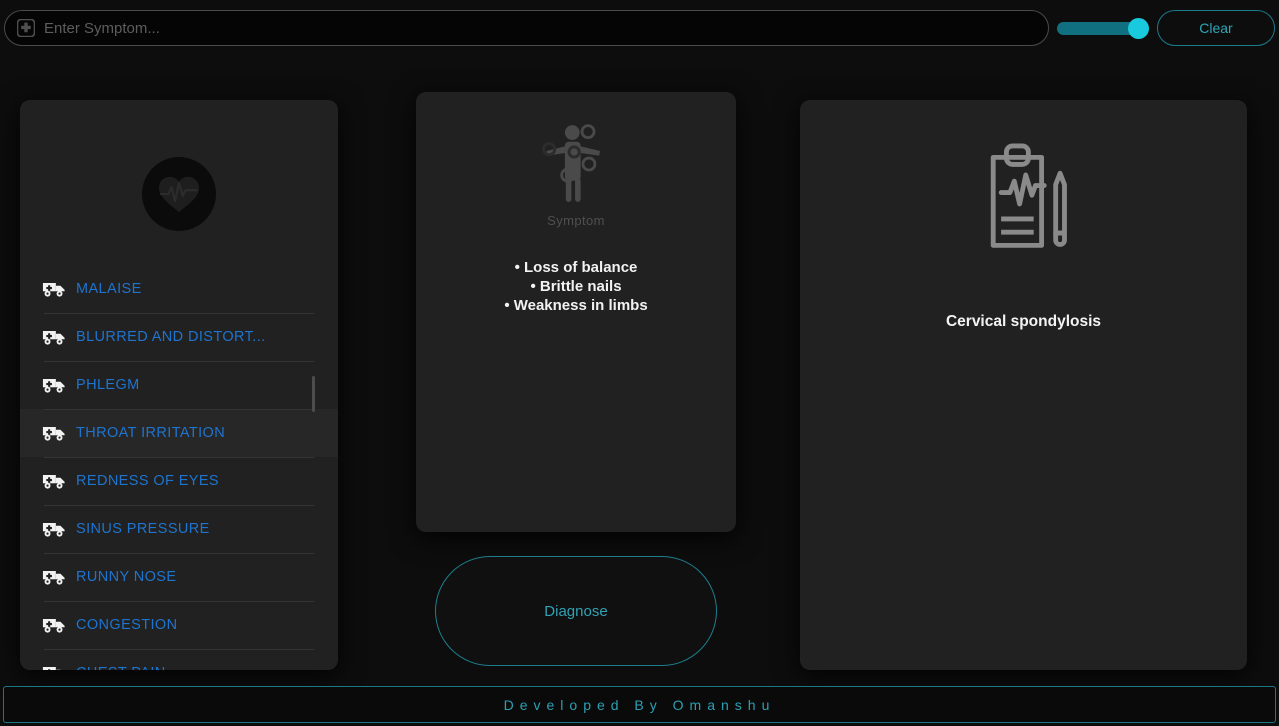 The width and height of the screenshot is (1279, 726). Describe the element at coordinates (313, 394) in the screenshot. I see `list-scrollbar-thumb` at that location.